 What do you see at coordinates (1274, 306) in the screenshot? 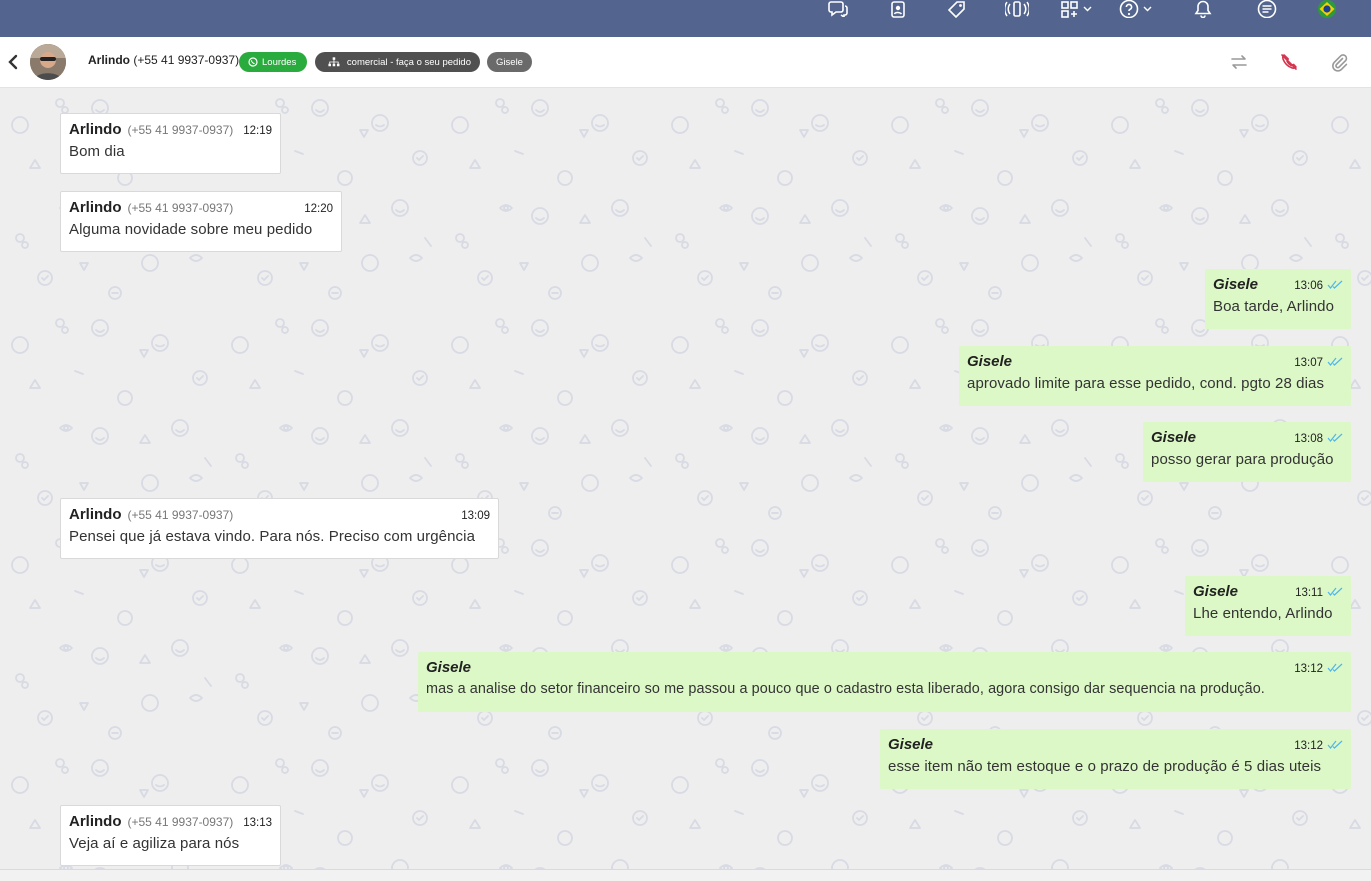
I see `message-text: Boa tarde, Arlindo` at bounding box center [1274, 306].